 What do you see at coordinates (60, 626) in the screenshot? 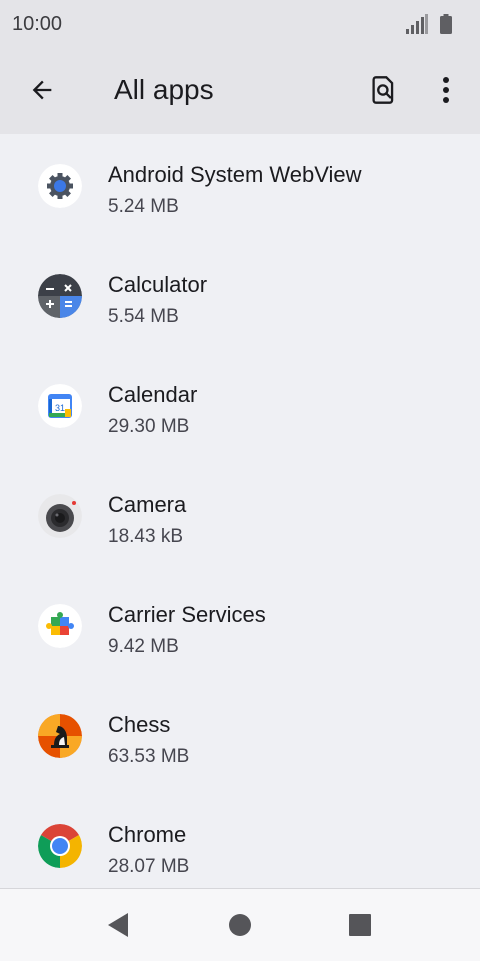
I see `puzzle-piece-icon` at bounding box center [60, 626].